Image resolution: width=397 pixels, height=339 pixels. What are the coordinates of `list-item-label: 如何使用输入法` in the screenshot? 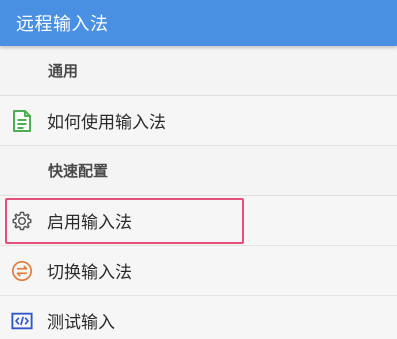 It's located at (106, 123).